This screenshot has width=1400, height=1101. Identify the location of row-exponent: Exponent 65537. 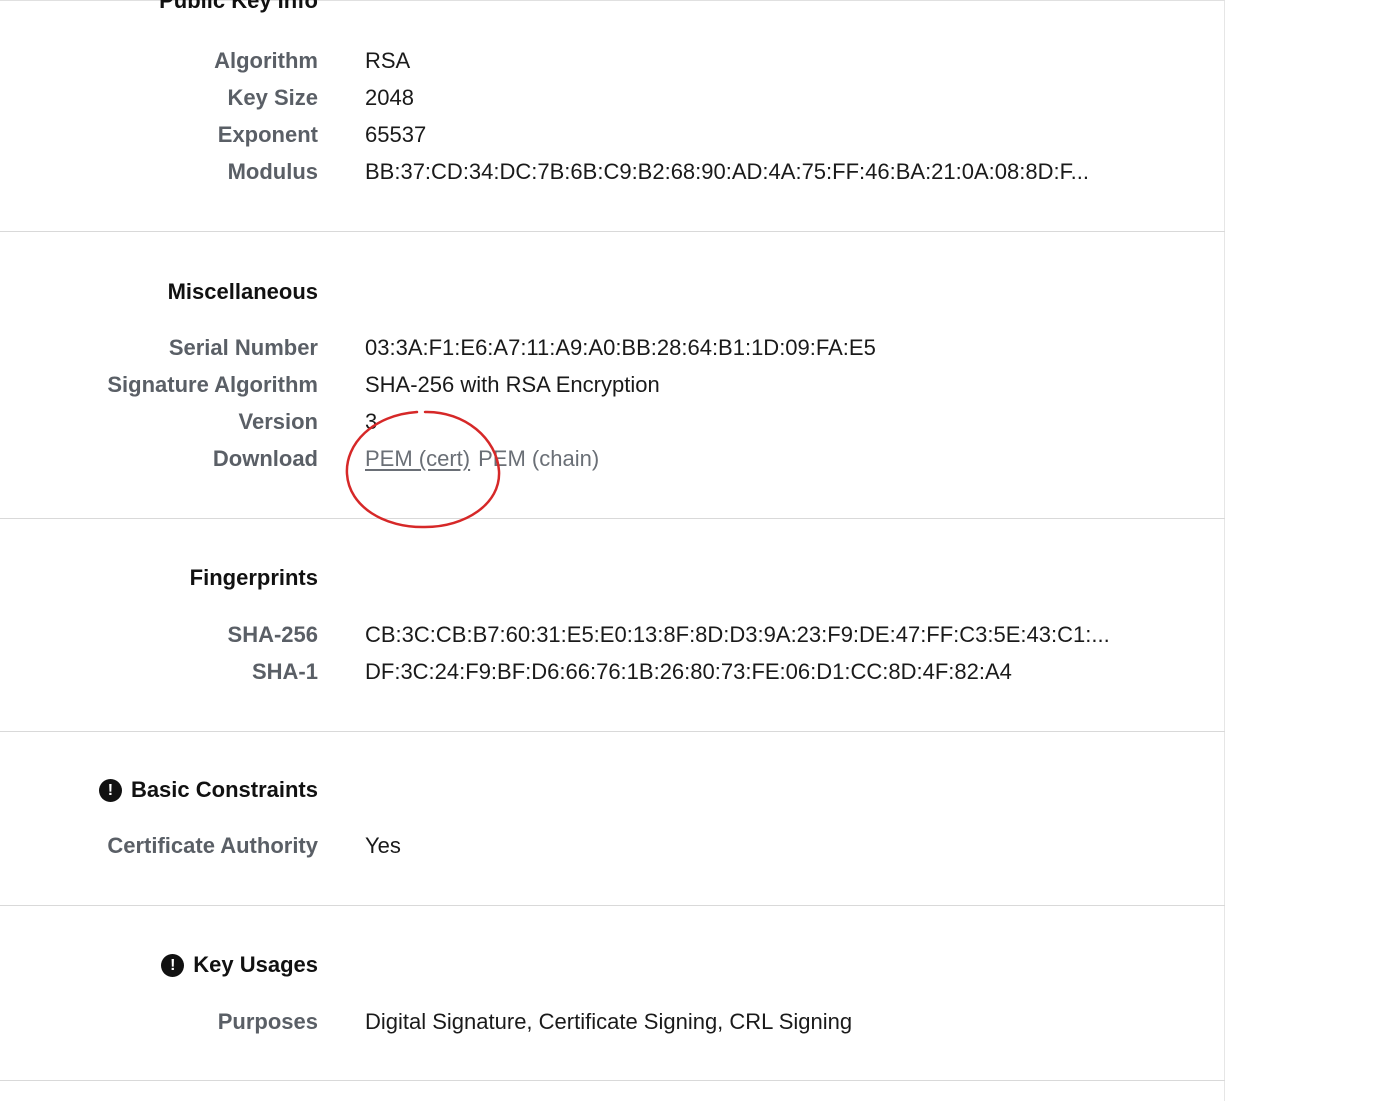
(612, 135).